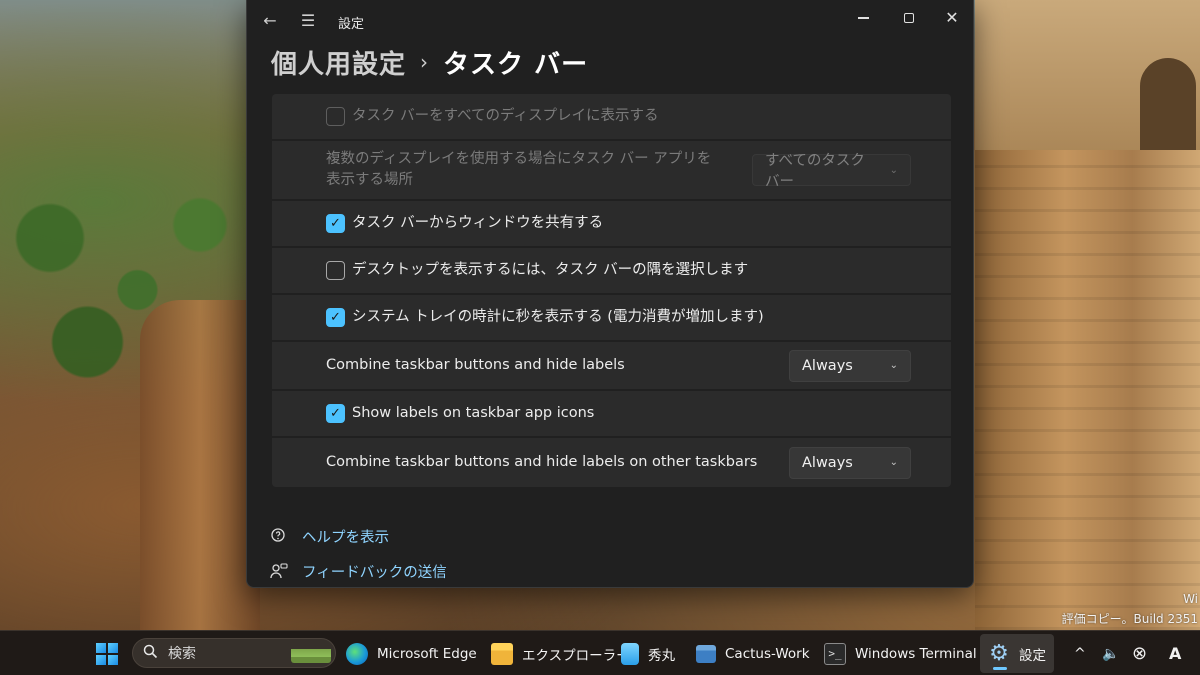 This screenshot has width=1200, height=675. I want to click on speaker-icon: 🔈, so click(1111, 653).